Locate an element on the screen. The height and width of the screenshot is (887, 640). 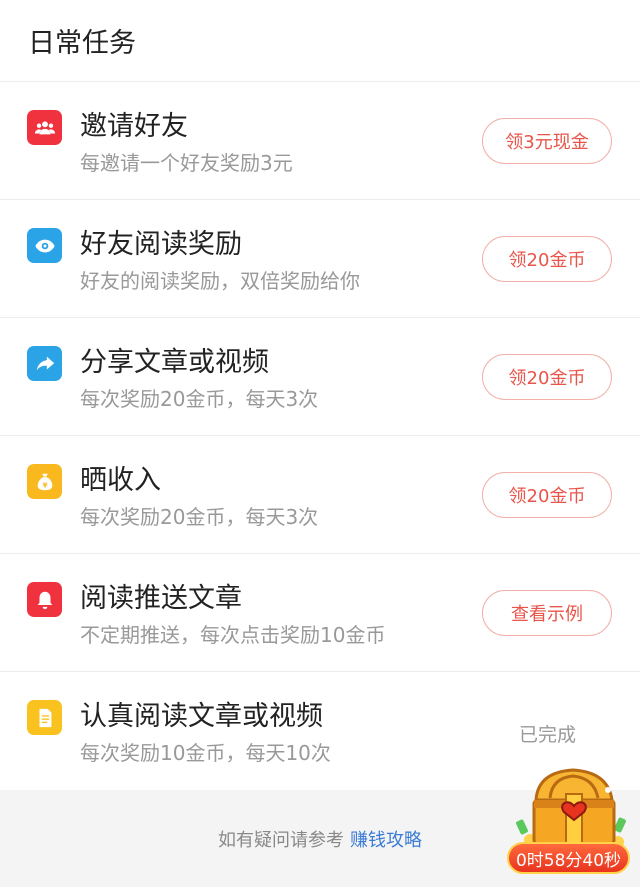
task-description: 不定期推送，每次点击奖励10金币 is located at coordinates (233, 635).